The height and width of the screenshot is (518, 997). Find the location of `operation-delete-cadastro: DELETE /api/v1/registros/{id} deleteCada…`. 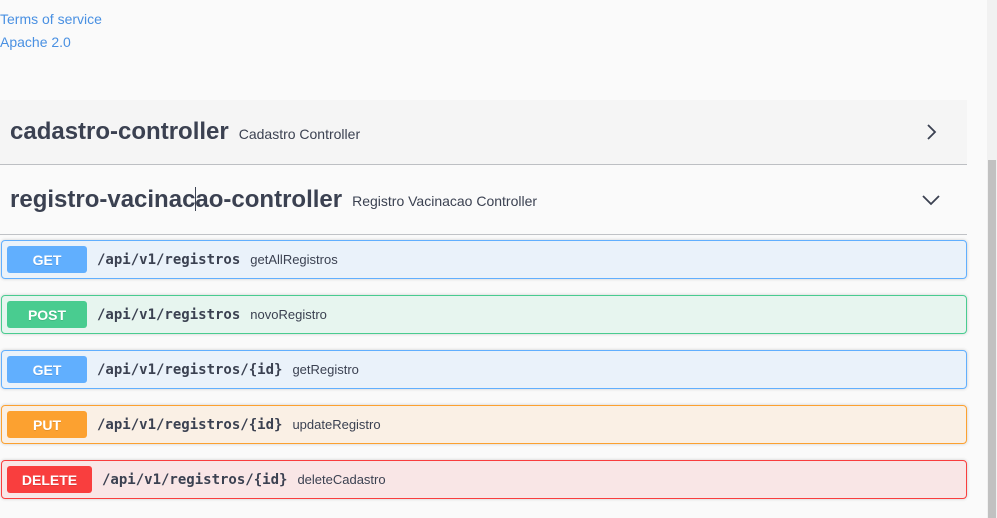

operation-delete-cadastro: DELETE /api/v1/registros/{id} deleteCada… is located at coordinates (484, 479).